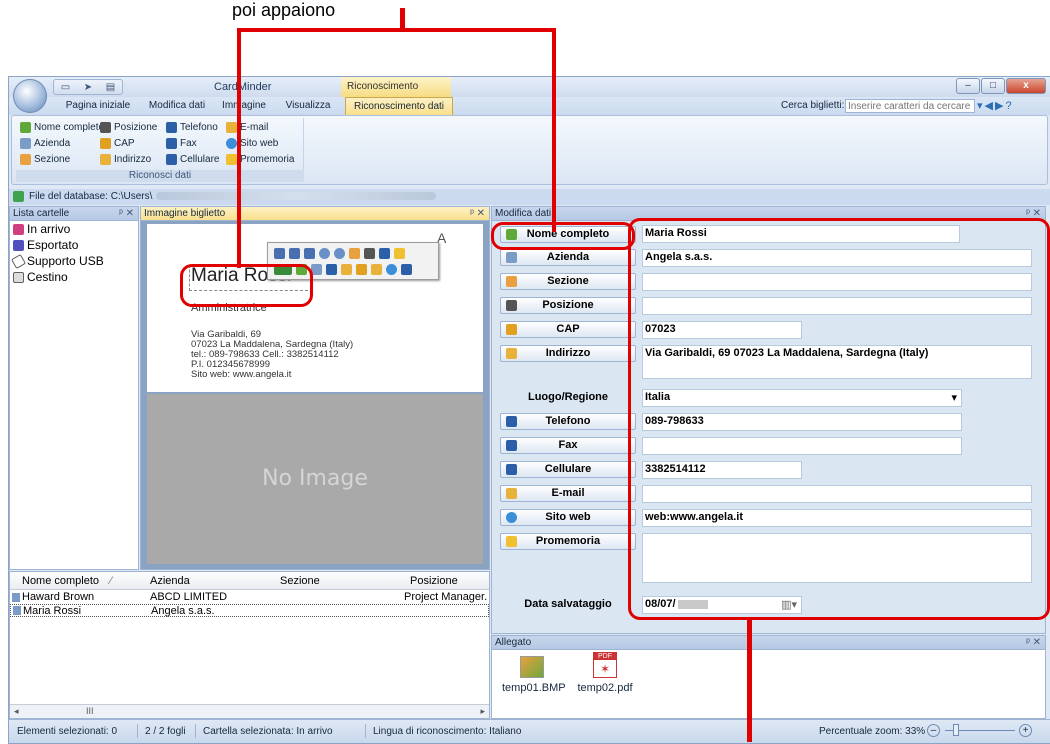 The image size is (1050, 744). Describe the element at coordinates (18, 229) in the screenshot. I see `inbox-folder-icon` at that location.